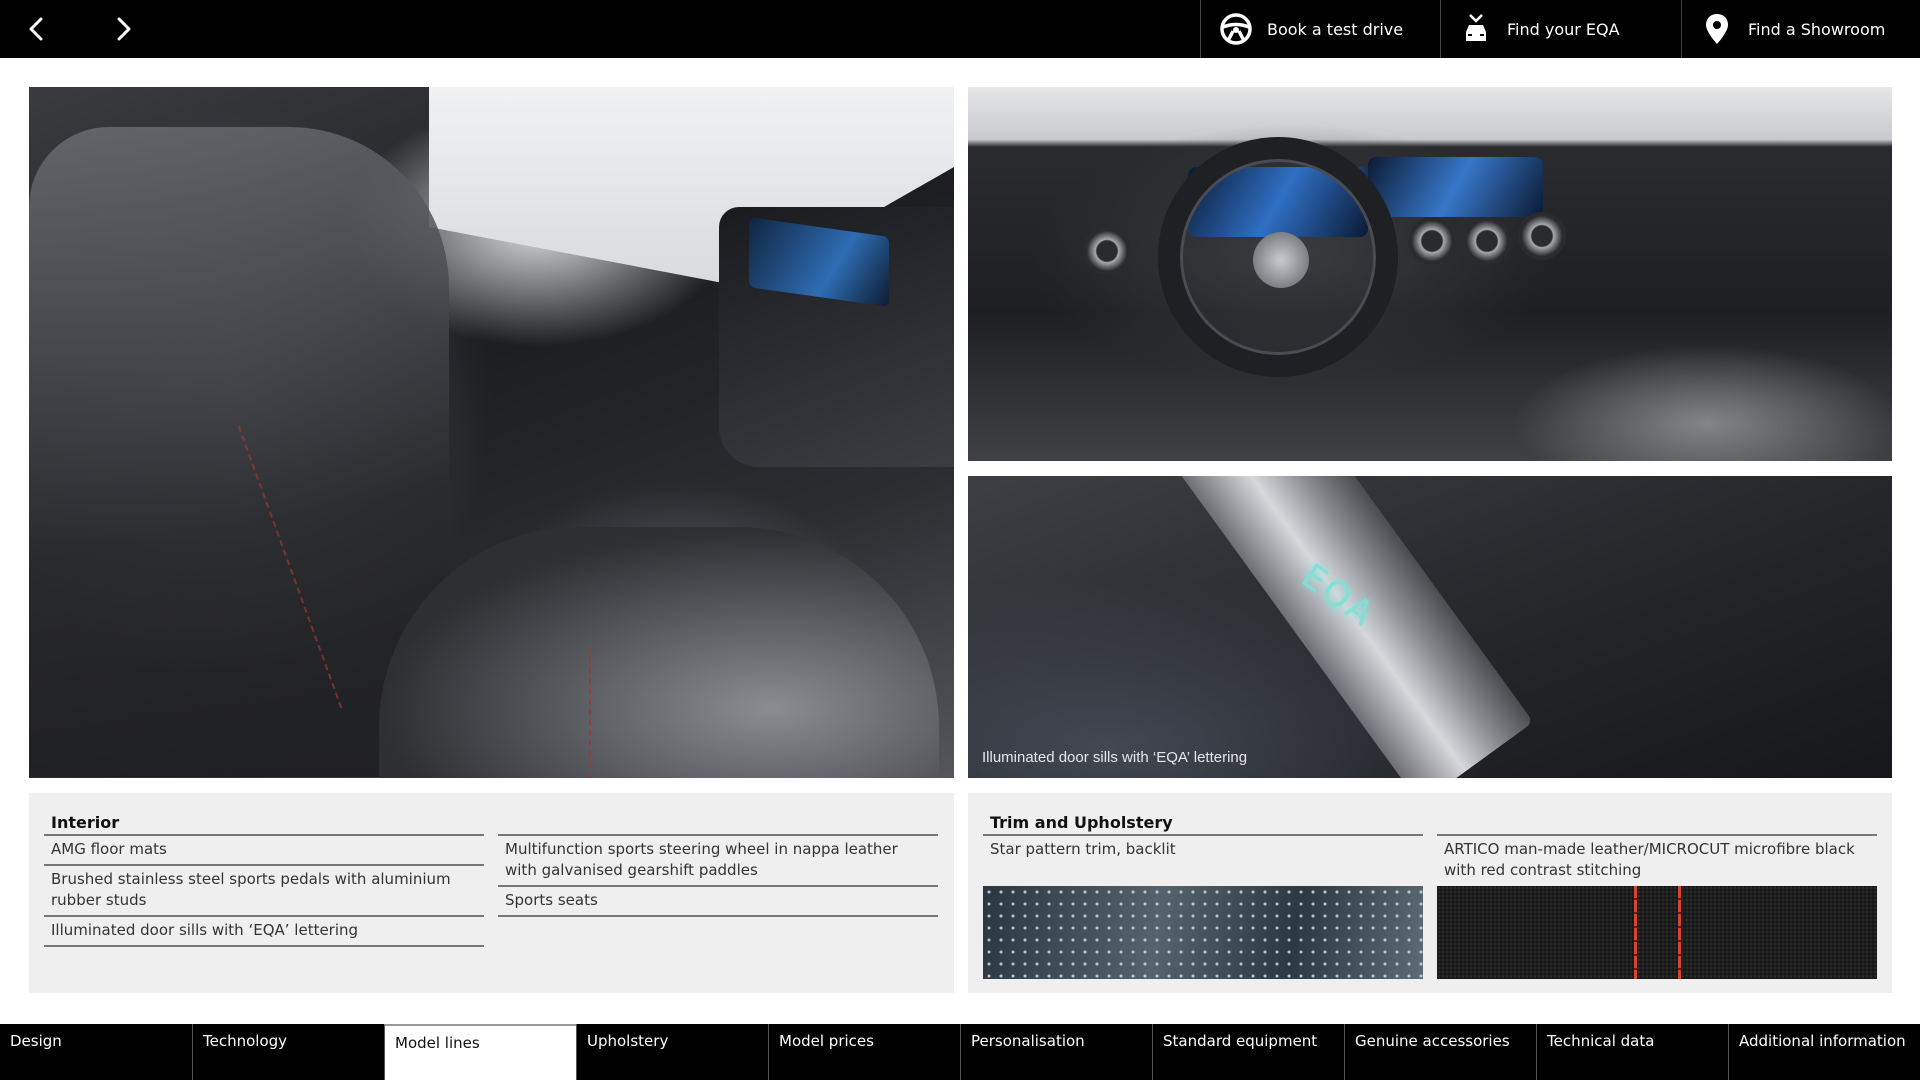  I want to click on feature-item: AMG floor mats, so click(264, 851).